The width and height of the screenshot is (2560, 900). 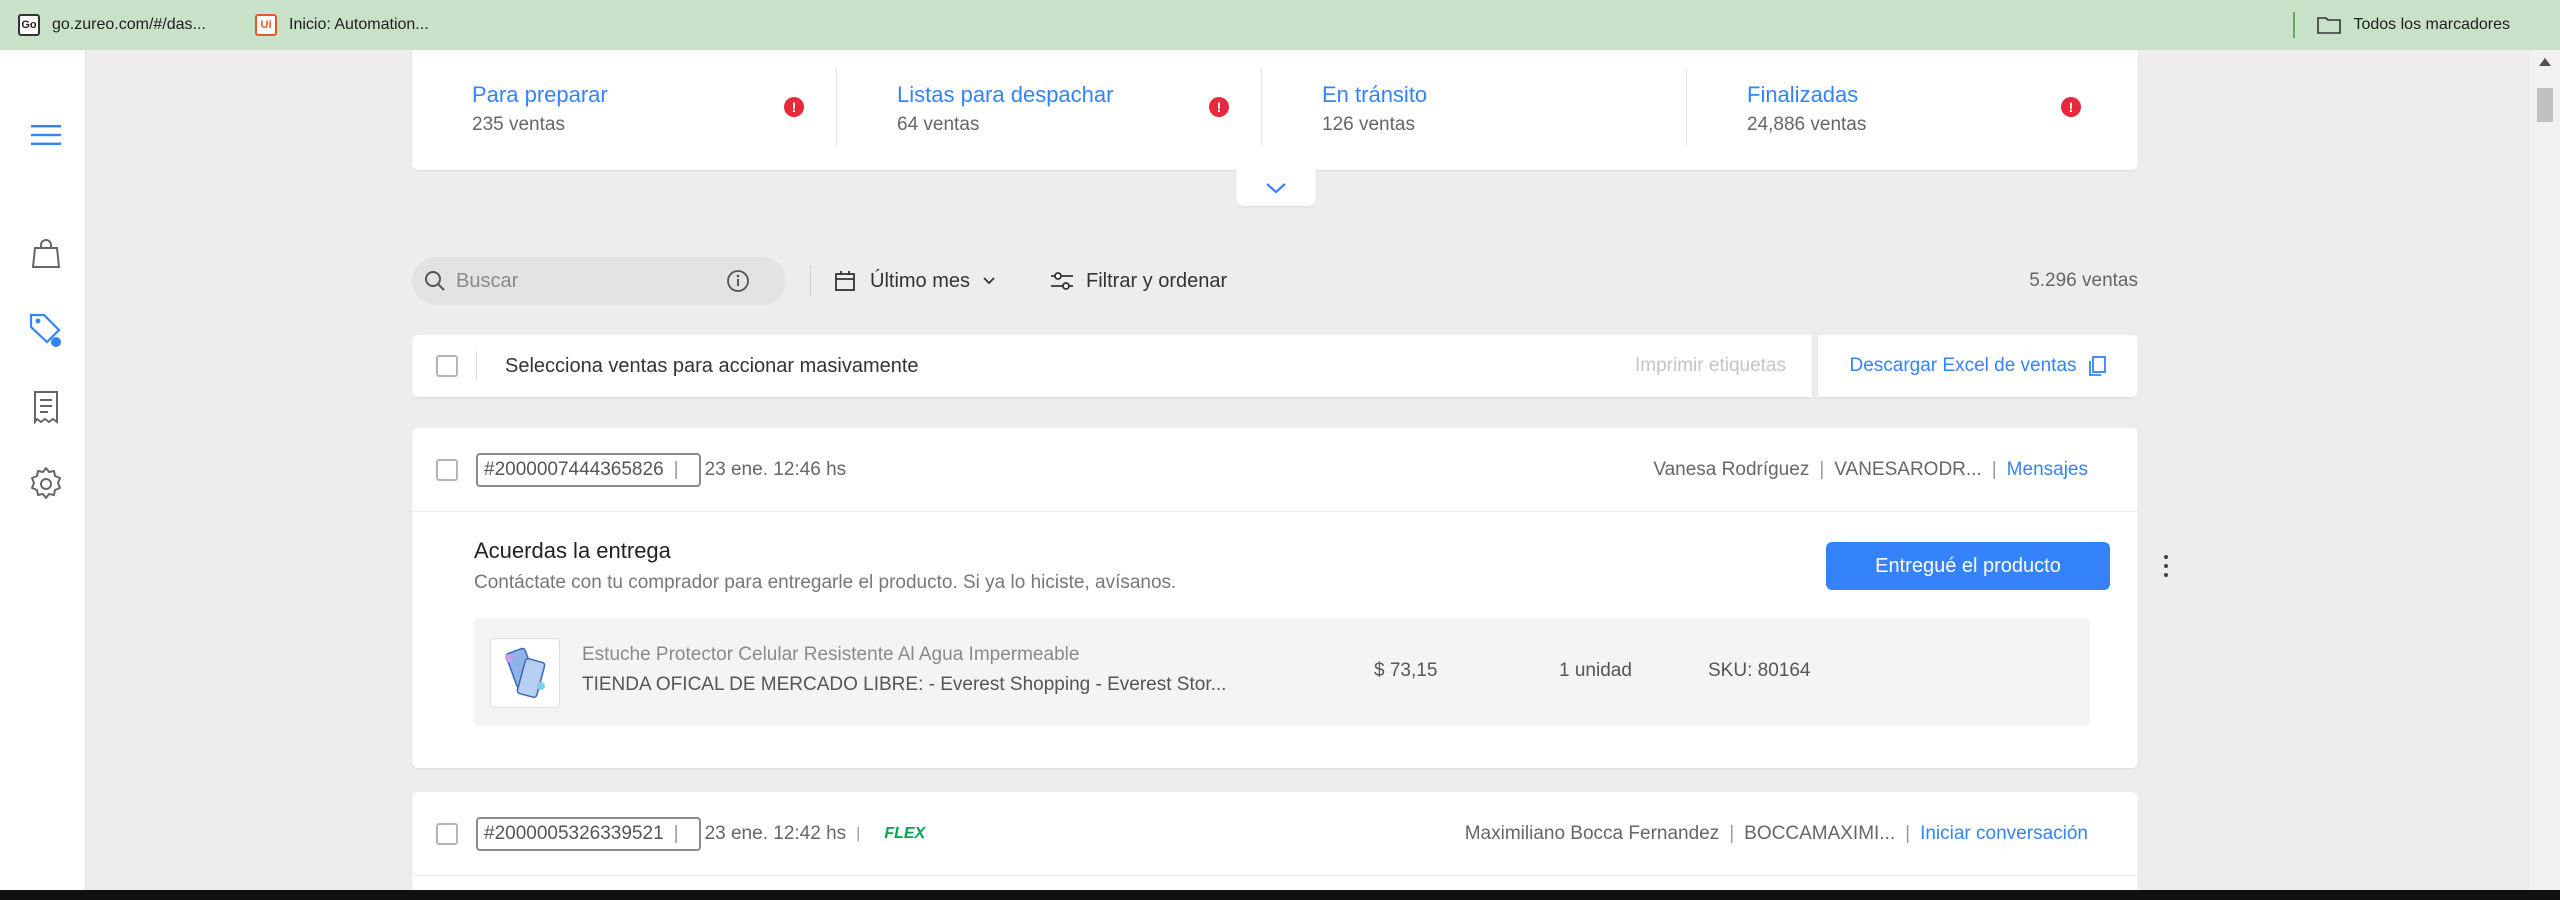 What do you see at coordinates (920, 280) in the screenshot?
I see `period-label: Último mes` at bounding box center [920, 280].